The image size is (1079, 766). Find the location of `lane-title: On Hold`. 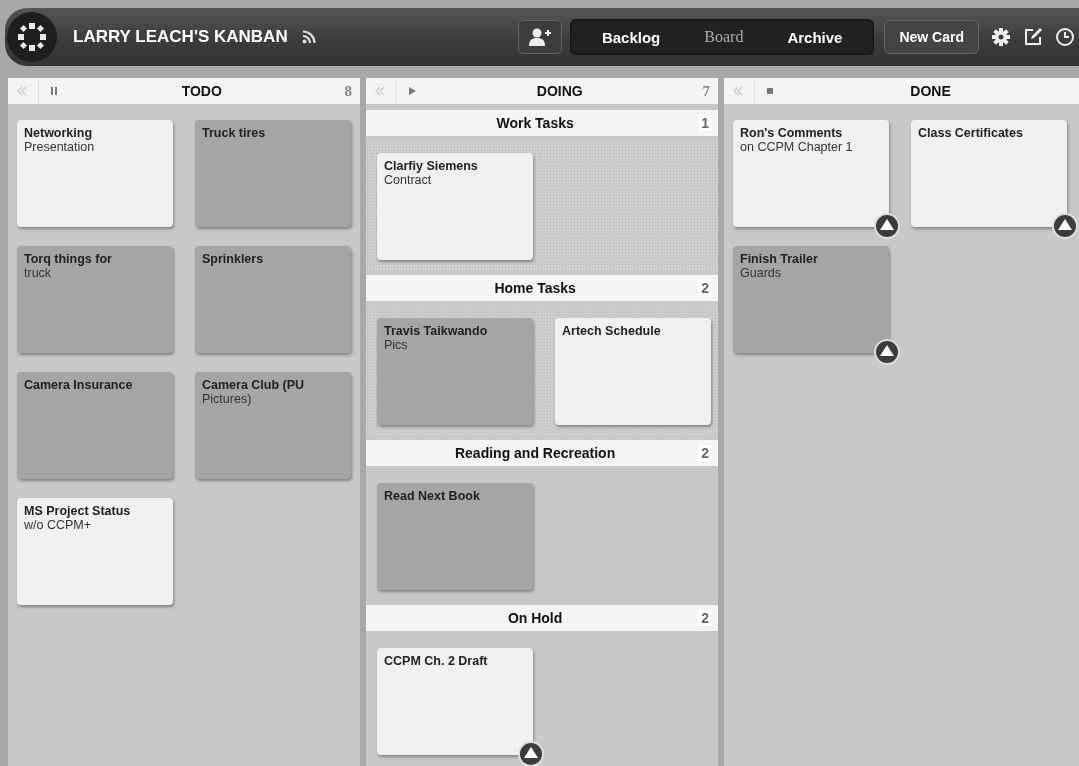

lane-title: On Hold is located at coordinates (535, 618).